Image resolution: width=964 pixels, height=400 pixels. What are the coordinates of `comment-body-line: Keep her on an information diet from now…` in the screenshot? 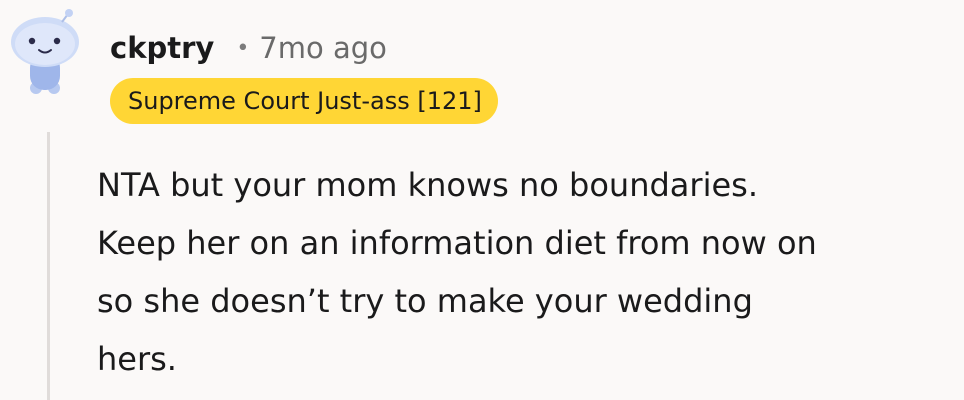 It's located at (457, 243).